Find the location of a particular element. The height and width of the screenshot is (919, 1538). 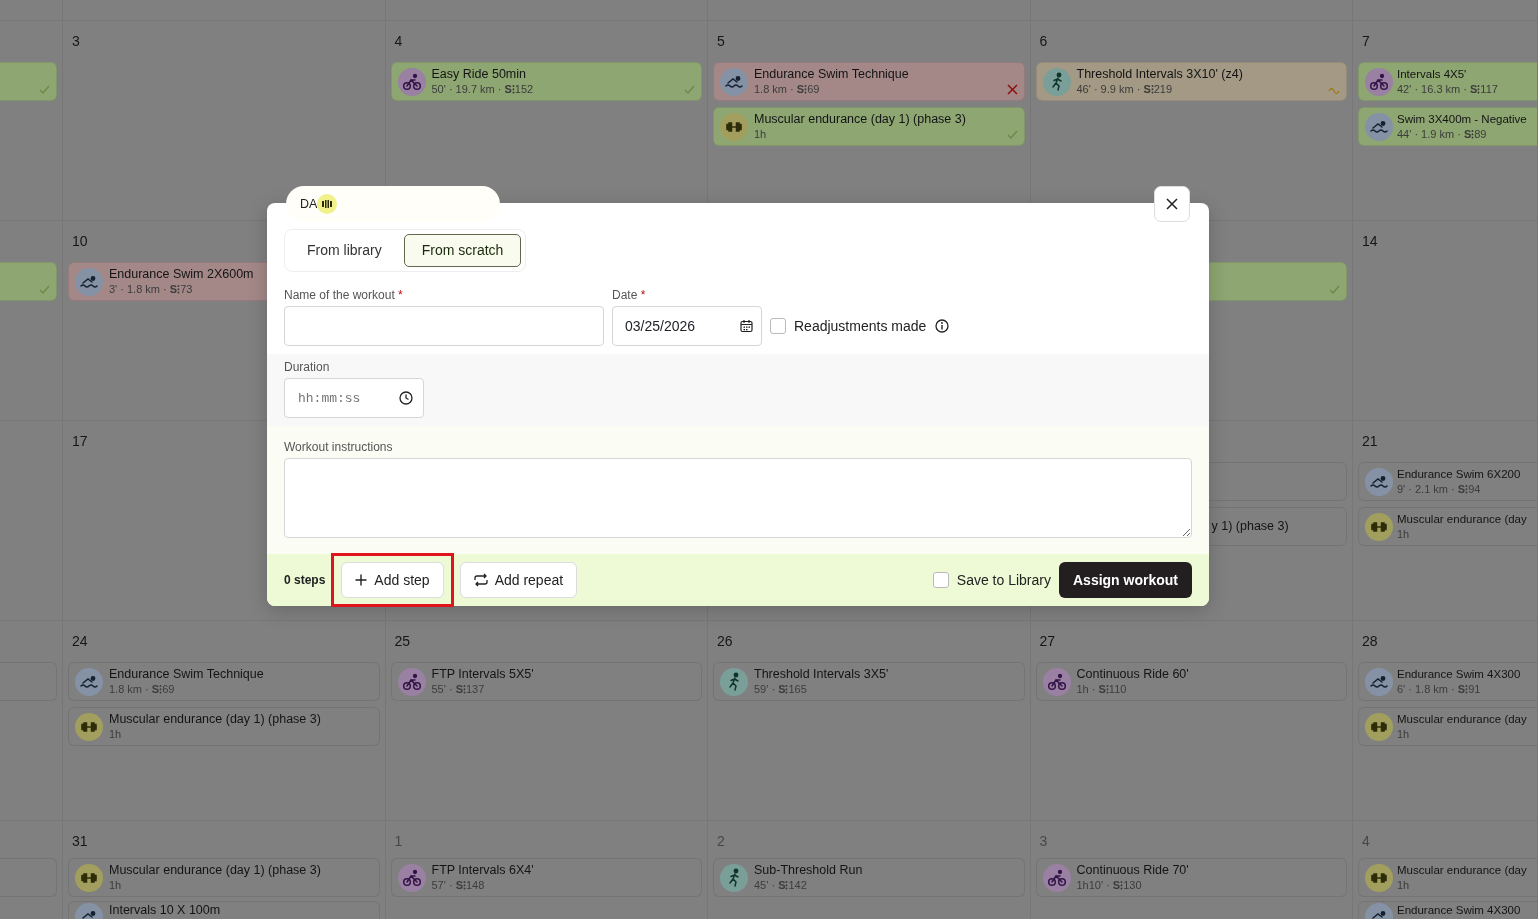

workout-card: Sub-Threshold Run 45' · S⁝142 is located at coordinates (869, 877).